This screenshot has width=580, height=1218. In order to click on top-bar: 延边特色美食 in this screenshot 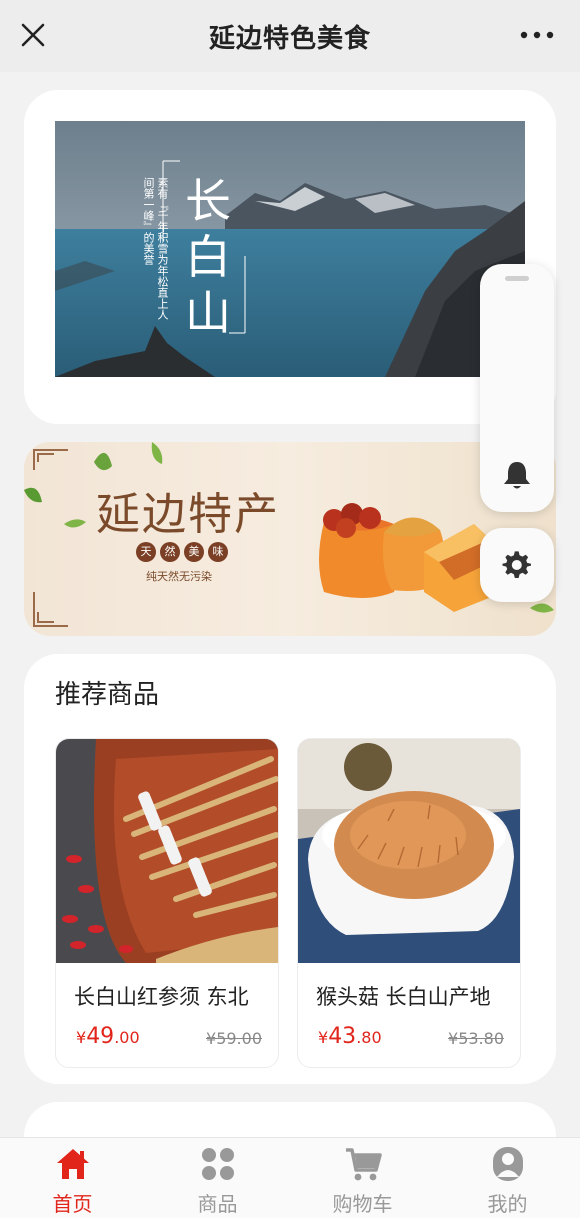, I will do `click(290, 36)`.